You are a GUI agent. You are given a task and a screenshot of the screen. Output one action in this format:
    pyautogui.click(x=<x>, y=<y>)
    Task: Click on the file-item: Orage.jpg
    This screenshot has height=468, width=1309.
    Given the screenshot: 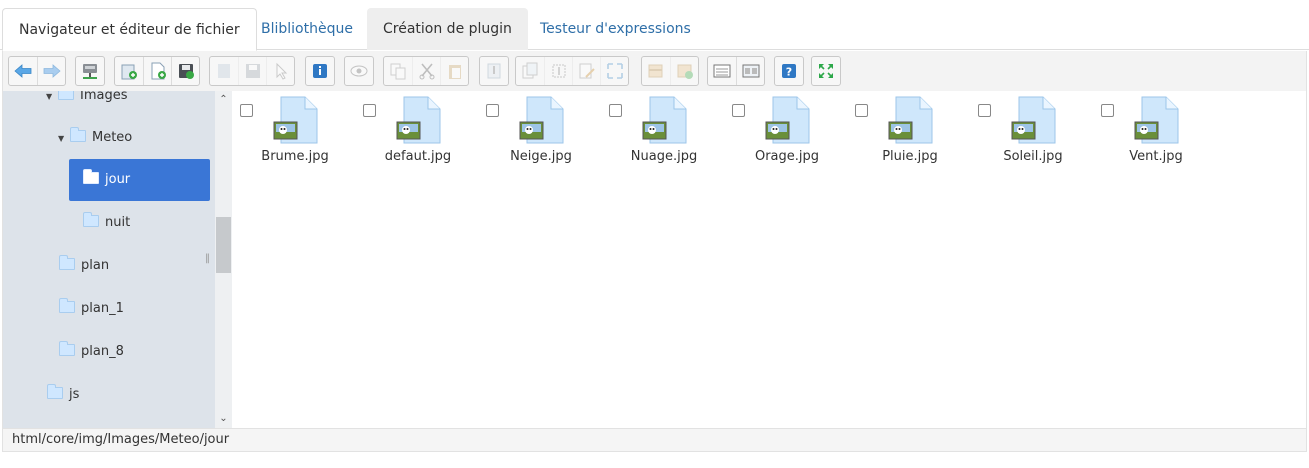 What is the action you would take?
    pyautogui.click(x=787, y=136)
    